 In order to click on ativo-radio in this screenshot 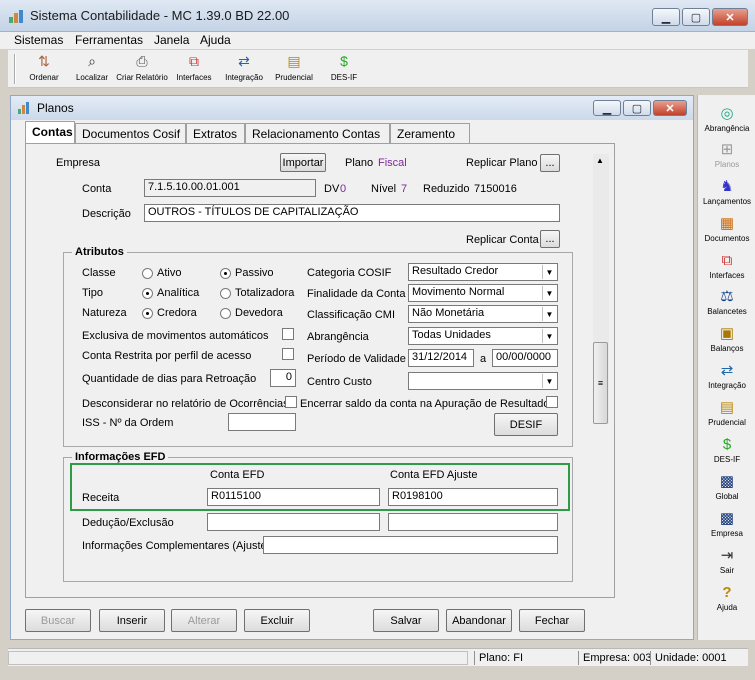, I will do `click(147, 273)`.